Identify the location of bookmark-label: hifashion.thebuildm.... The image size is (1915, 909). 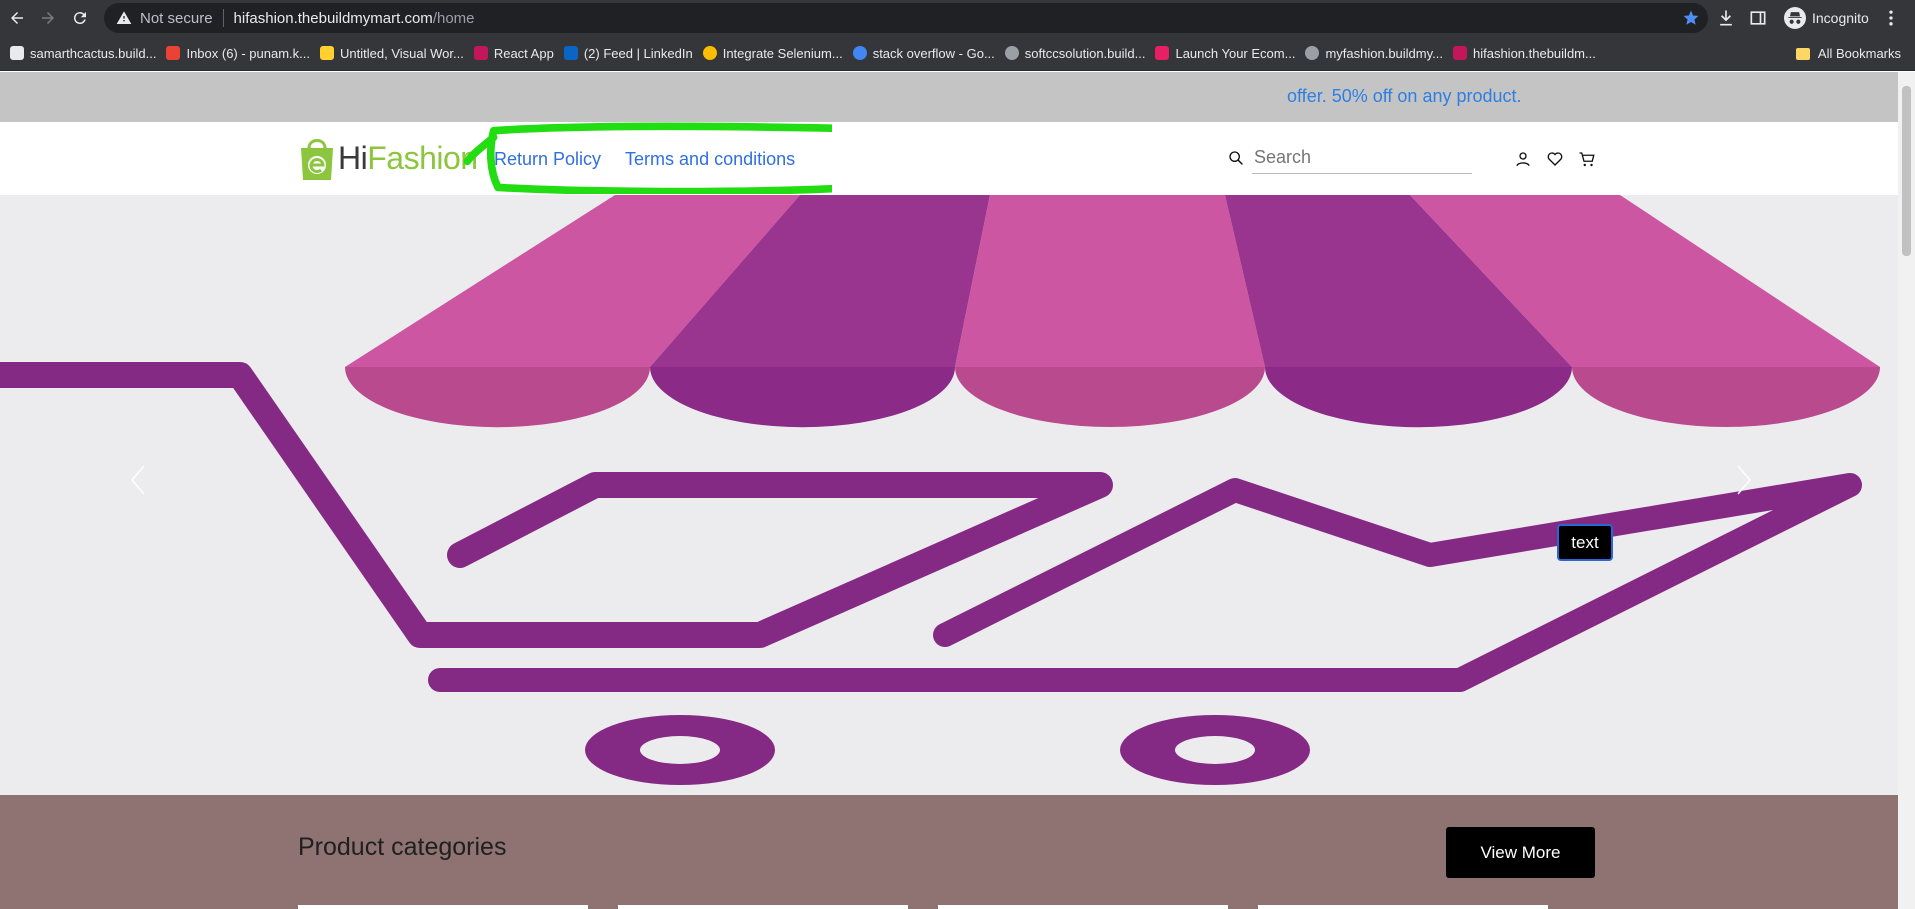
(1534, 53).